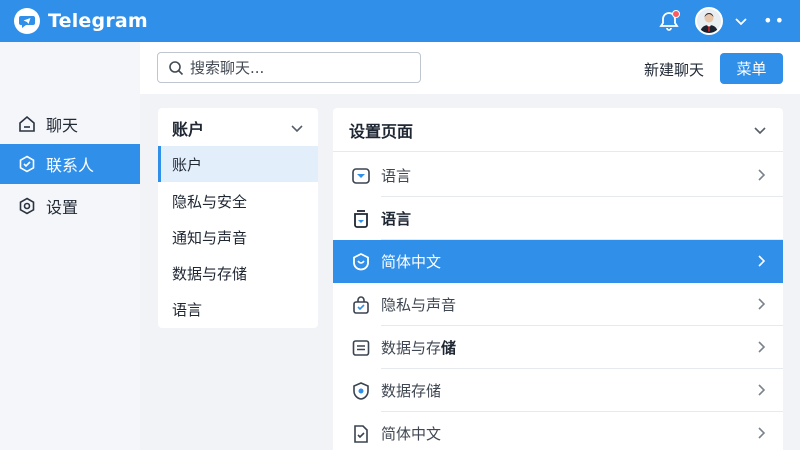 The image size is (800, 450). What do you see at coordinates (558, 304) in the screenshot?
I see `settings-row-privacy-sound: 隐私与声音` at bounding box center [558, 304].